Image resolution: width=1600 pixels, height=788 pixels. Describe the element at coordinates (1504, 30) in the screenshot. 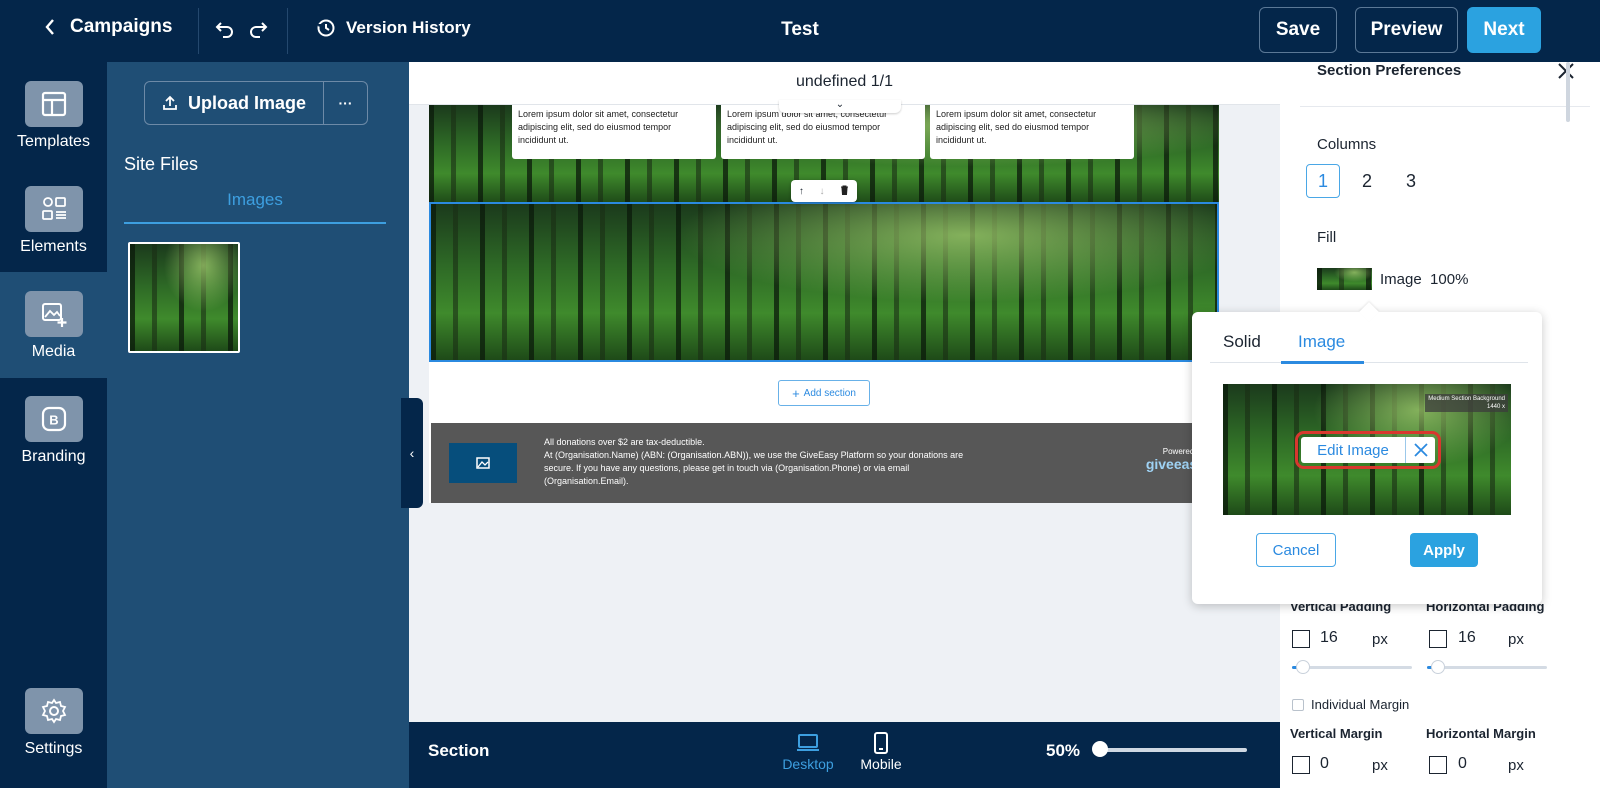

I see `next-button: Next` at that location.